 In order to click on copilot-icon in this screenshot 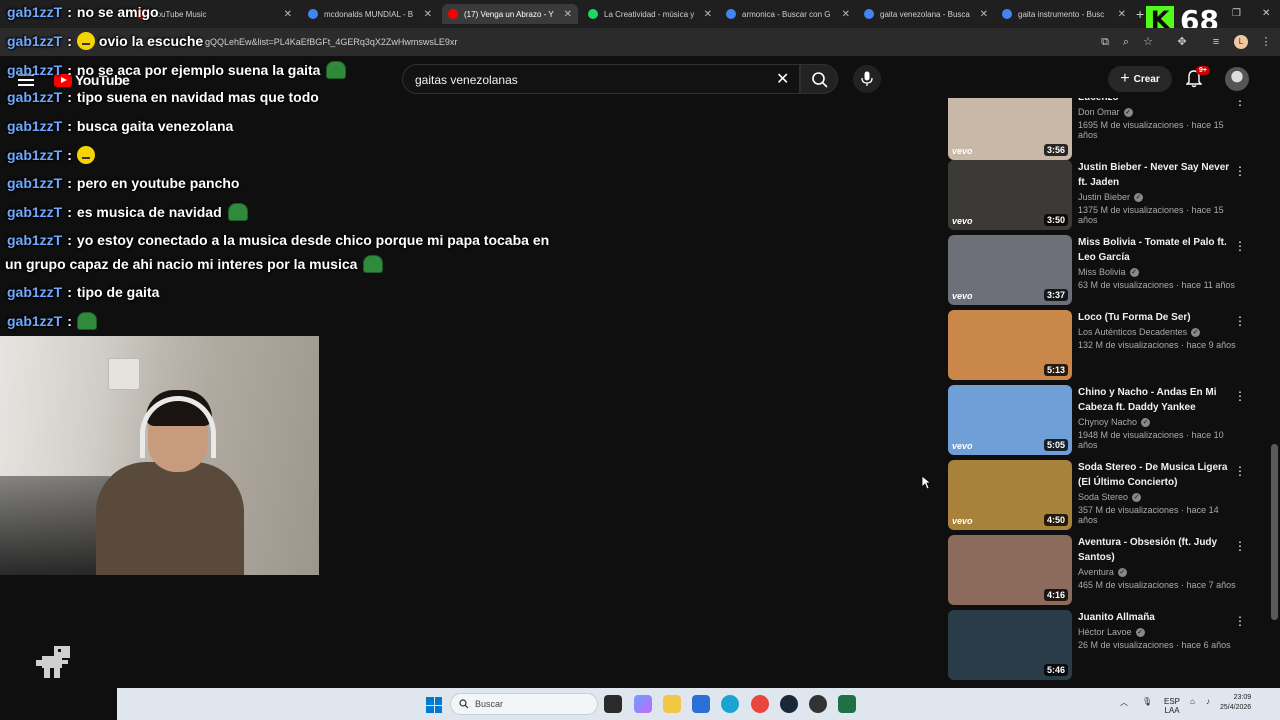, I will do `click(643, 704)`.